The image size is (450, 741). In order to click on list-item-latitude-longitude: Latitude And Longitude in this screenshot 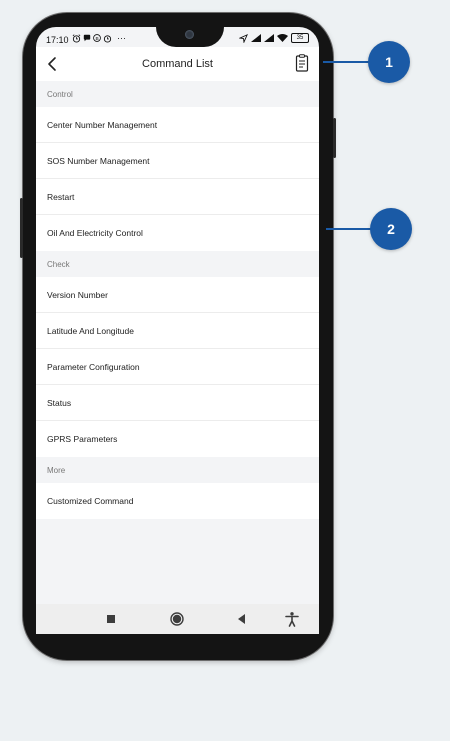, I will do `click(177, 331)`.